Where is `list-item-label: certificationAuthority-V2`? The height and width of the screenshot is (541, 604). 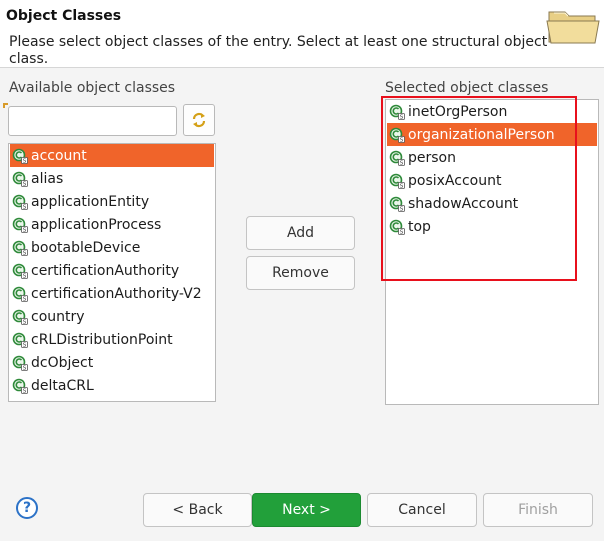
list-item-label: certificationAuthority-V2 is located at coordinates (116, 293).